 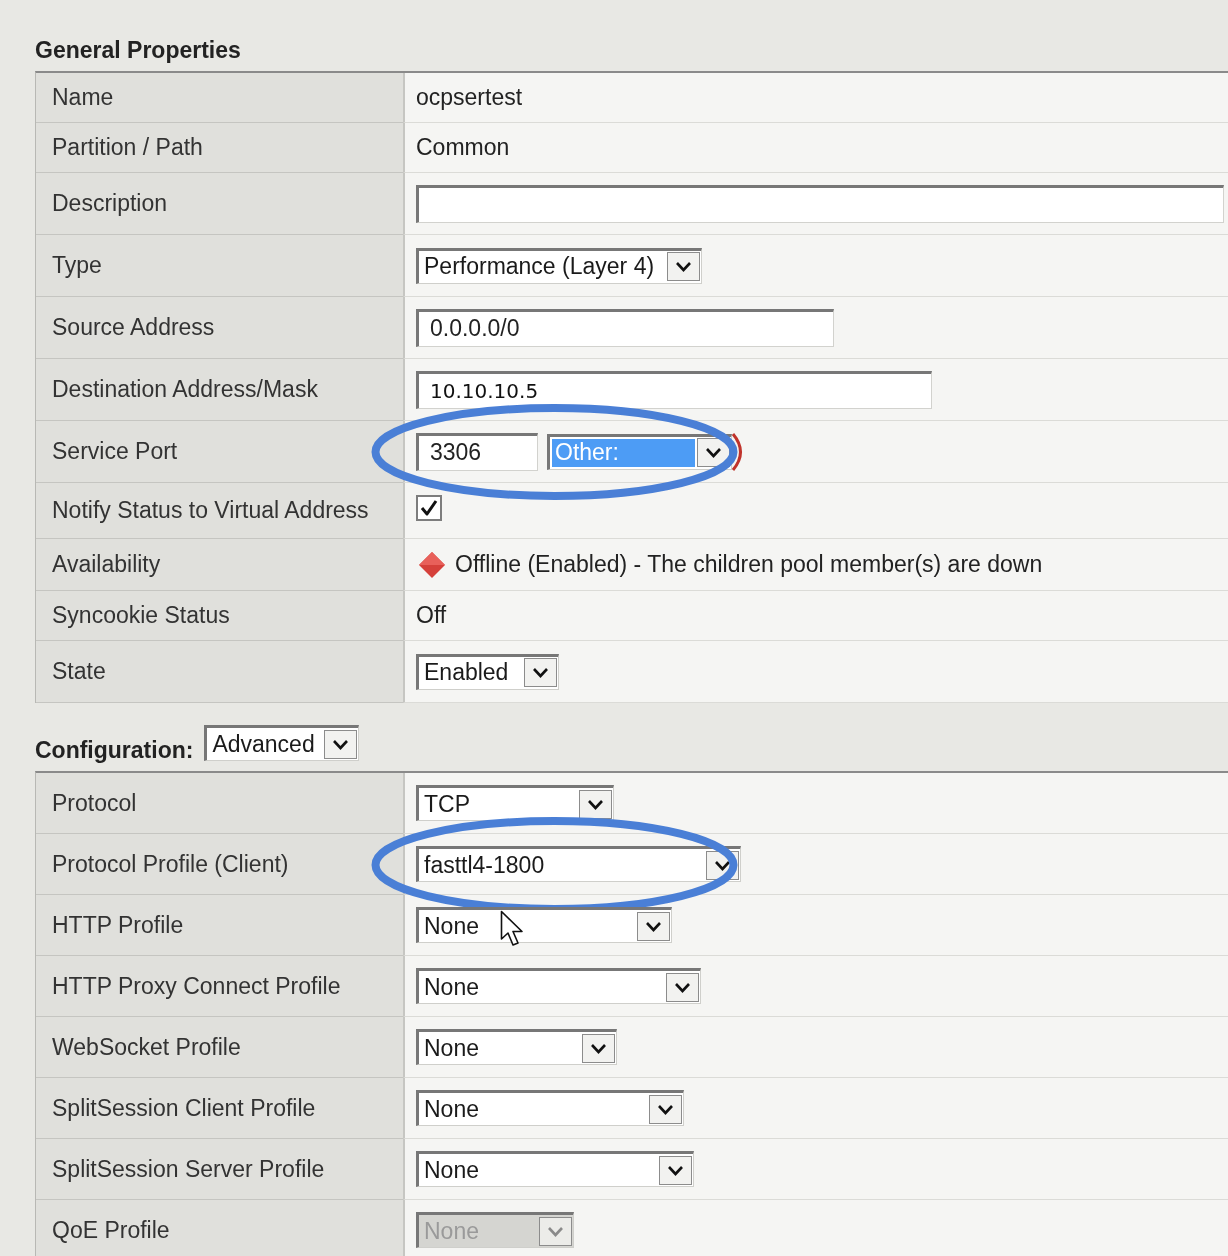 What do you see at coordinates (185, 390) in the screenshot?
I see `field-label: Destination Address/Mask` at bounding box center [185, 390].